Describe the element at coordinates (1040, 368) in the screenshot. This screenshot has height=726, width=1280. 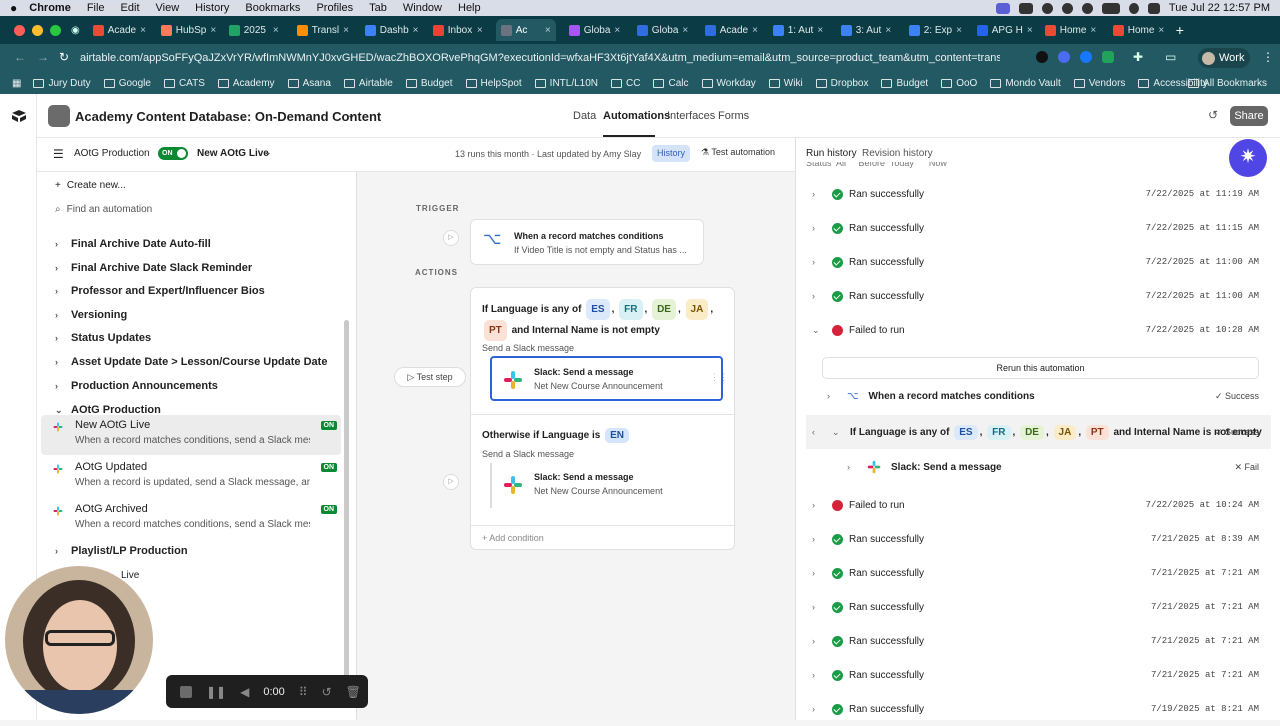
I see `rerun-automation-button: Rerun this automation` at that location.